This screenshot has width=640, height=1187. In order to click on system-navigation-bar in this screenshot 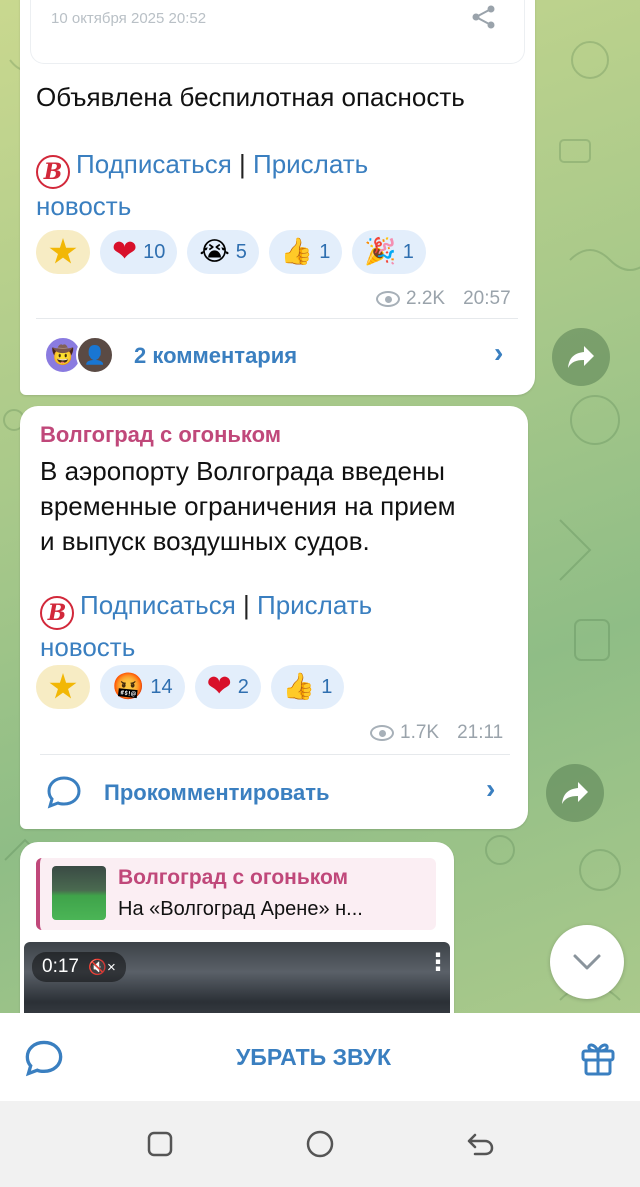, I will do `click(320, 1144)`.